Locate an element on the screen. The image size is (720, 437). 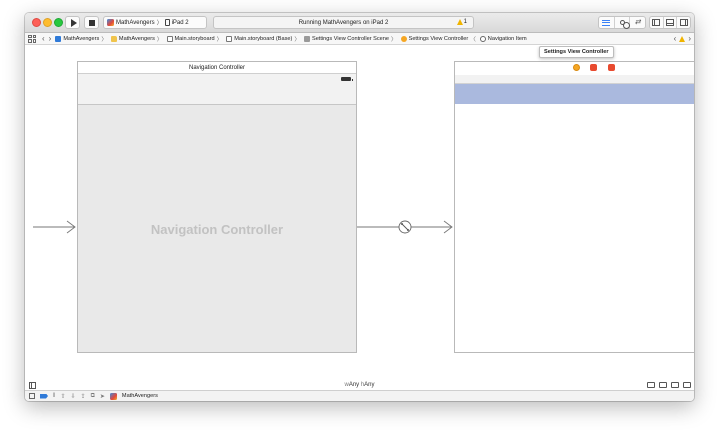
debug-target-label: MathAvengers is located at coordinates (140, 396).